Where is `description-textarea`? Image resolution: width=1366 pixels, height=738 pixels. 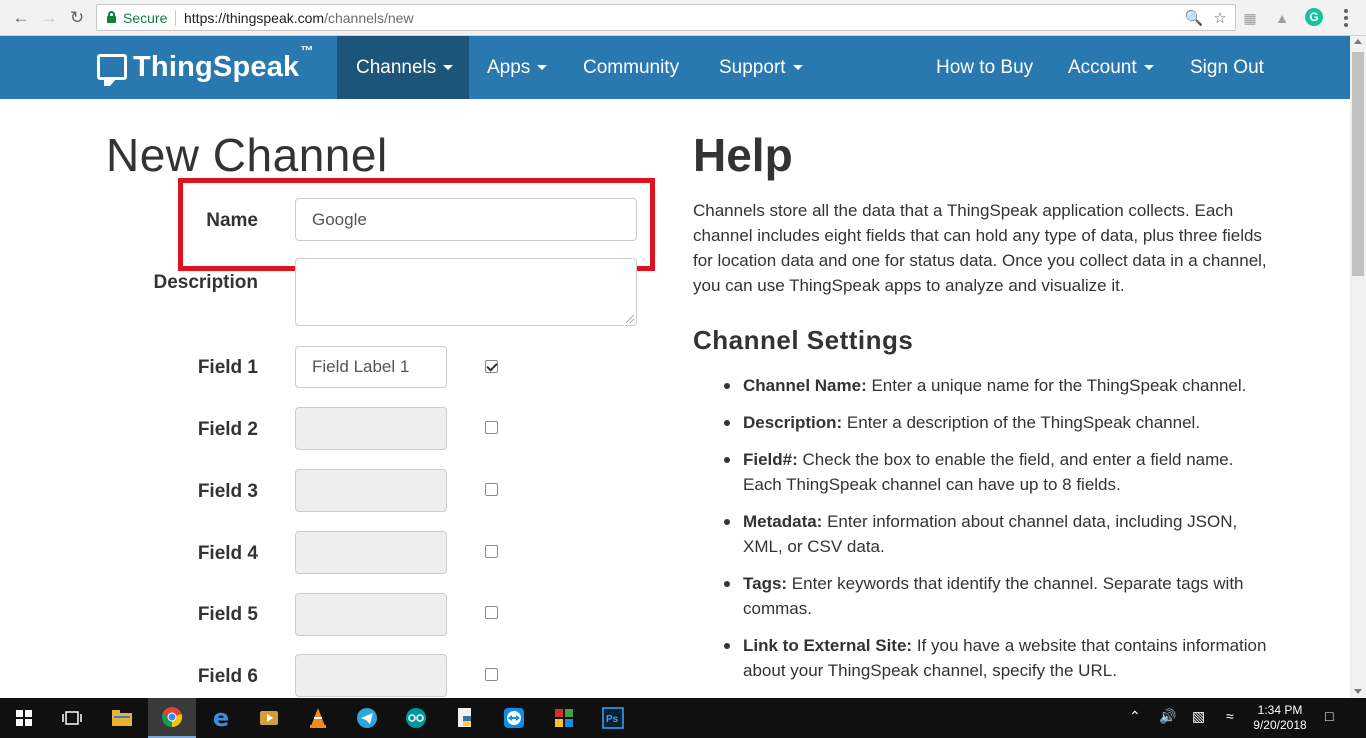
description-textarea is located at coordinates (466, 292).